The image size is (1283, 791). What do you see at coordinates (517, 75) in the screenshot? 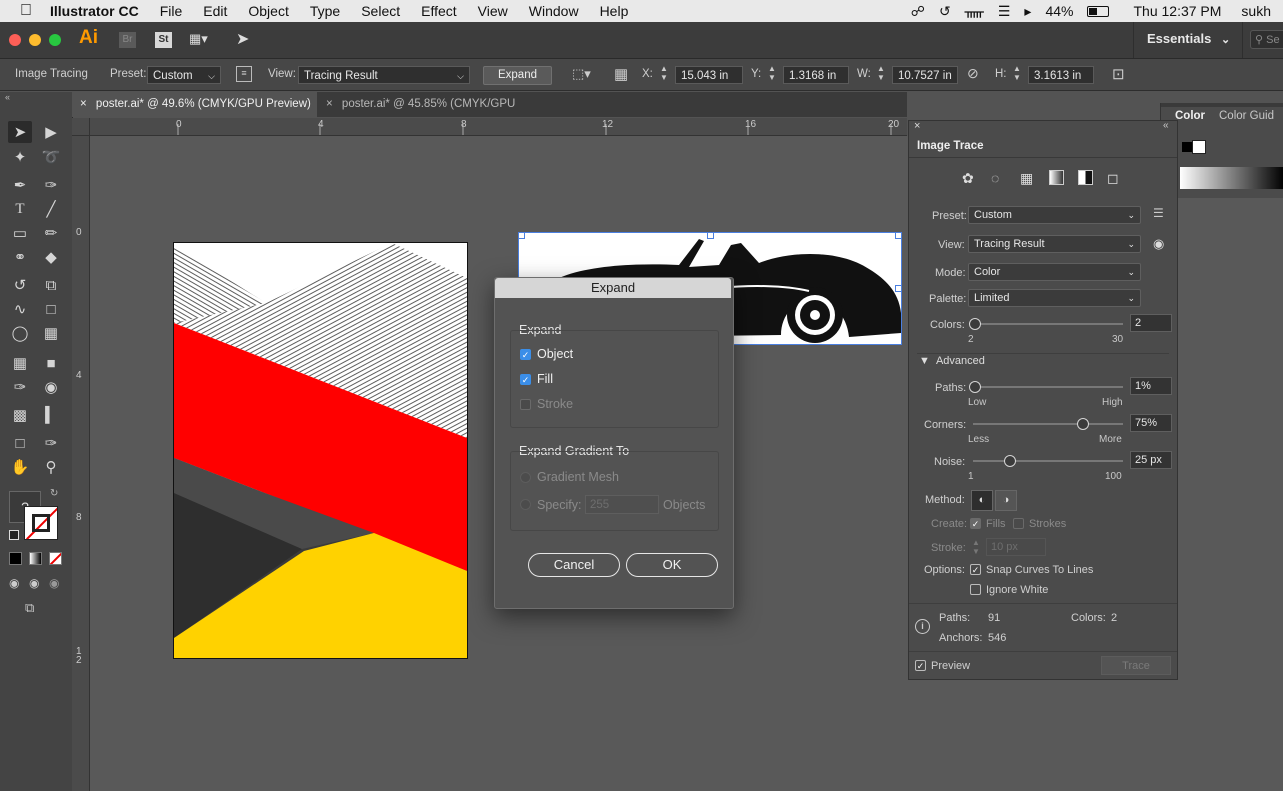
I see `expand-button: Expand` at bounding box center [517, 75].